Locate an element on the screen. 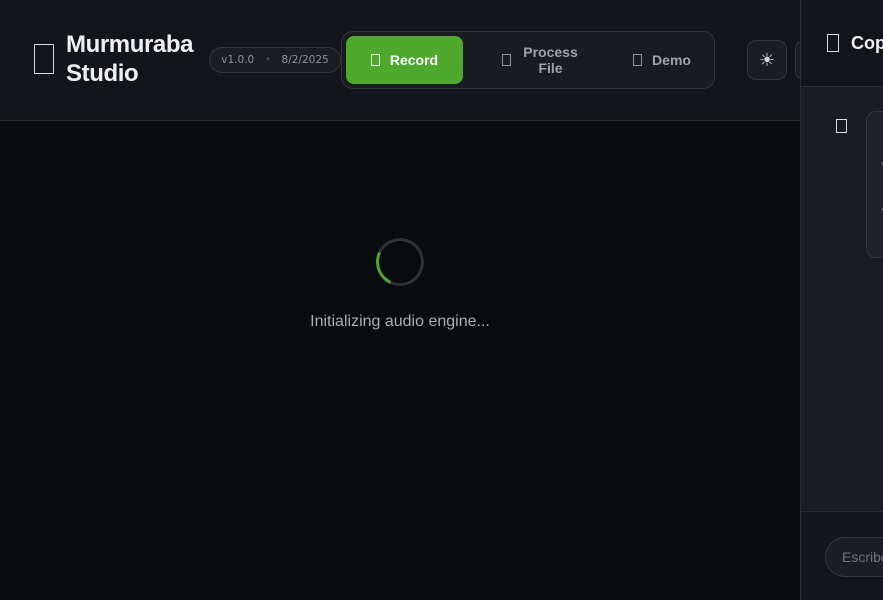 The width and height of the screenshot is (883, 600). file-icon is located at coordinates (506, 60).